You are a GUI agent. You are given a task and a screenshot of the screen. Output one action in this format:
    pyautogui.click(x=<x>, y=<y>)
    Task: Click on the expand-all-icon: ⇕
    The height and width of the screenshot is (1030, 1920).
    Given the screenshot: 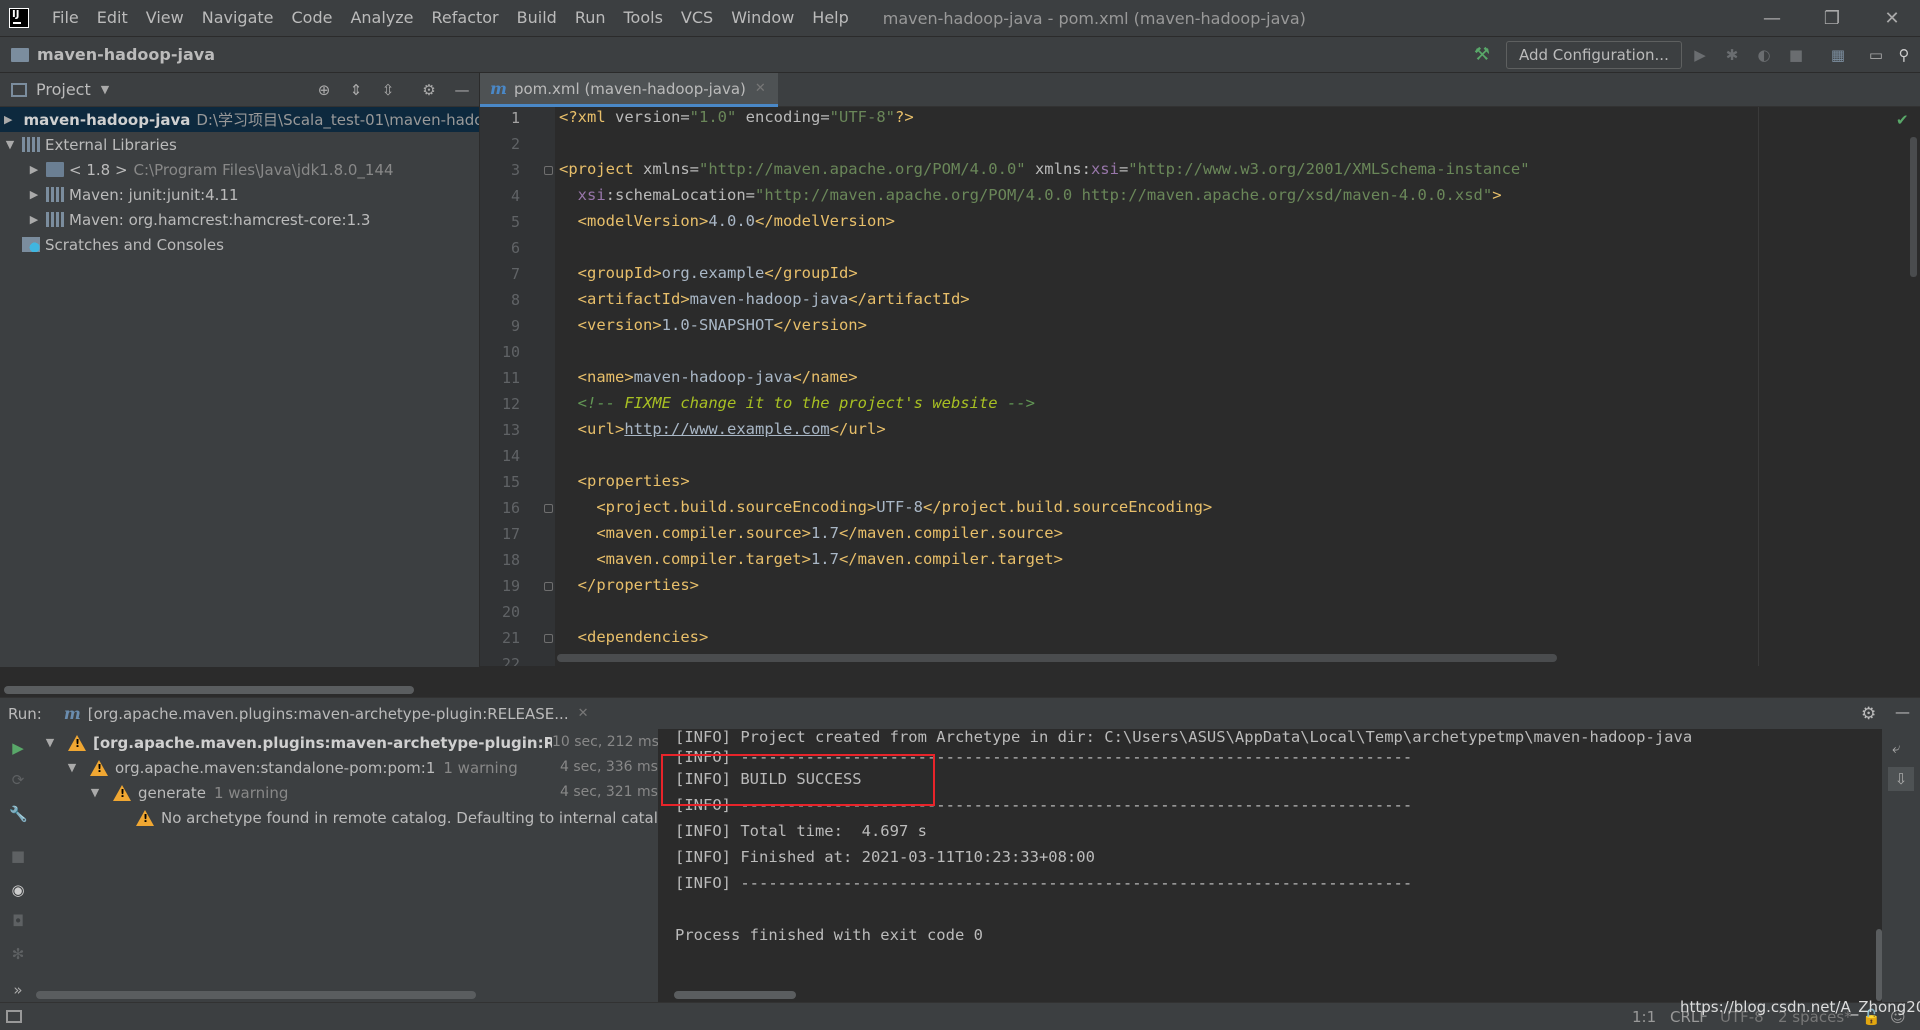 What is the action you would take?
    pyautogui.click(x=356, y=90)
    